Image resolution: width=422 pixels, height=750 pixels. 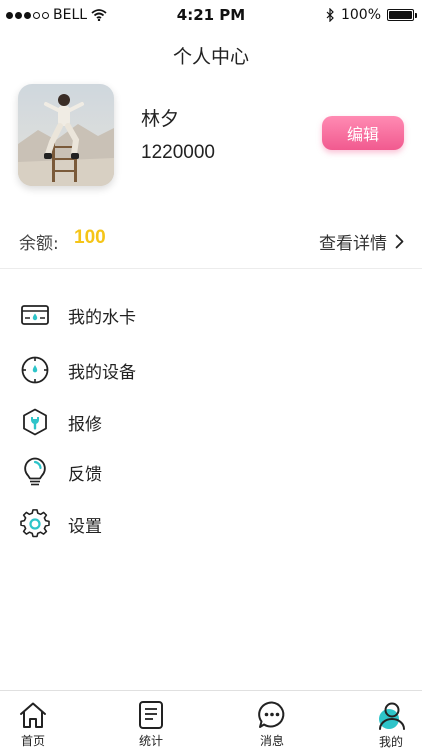 What do you see at coordinates (32, 741) in the screenshot?
I see `tab-label: 首页` at bounding box center [32, 741].